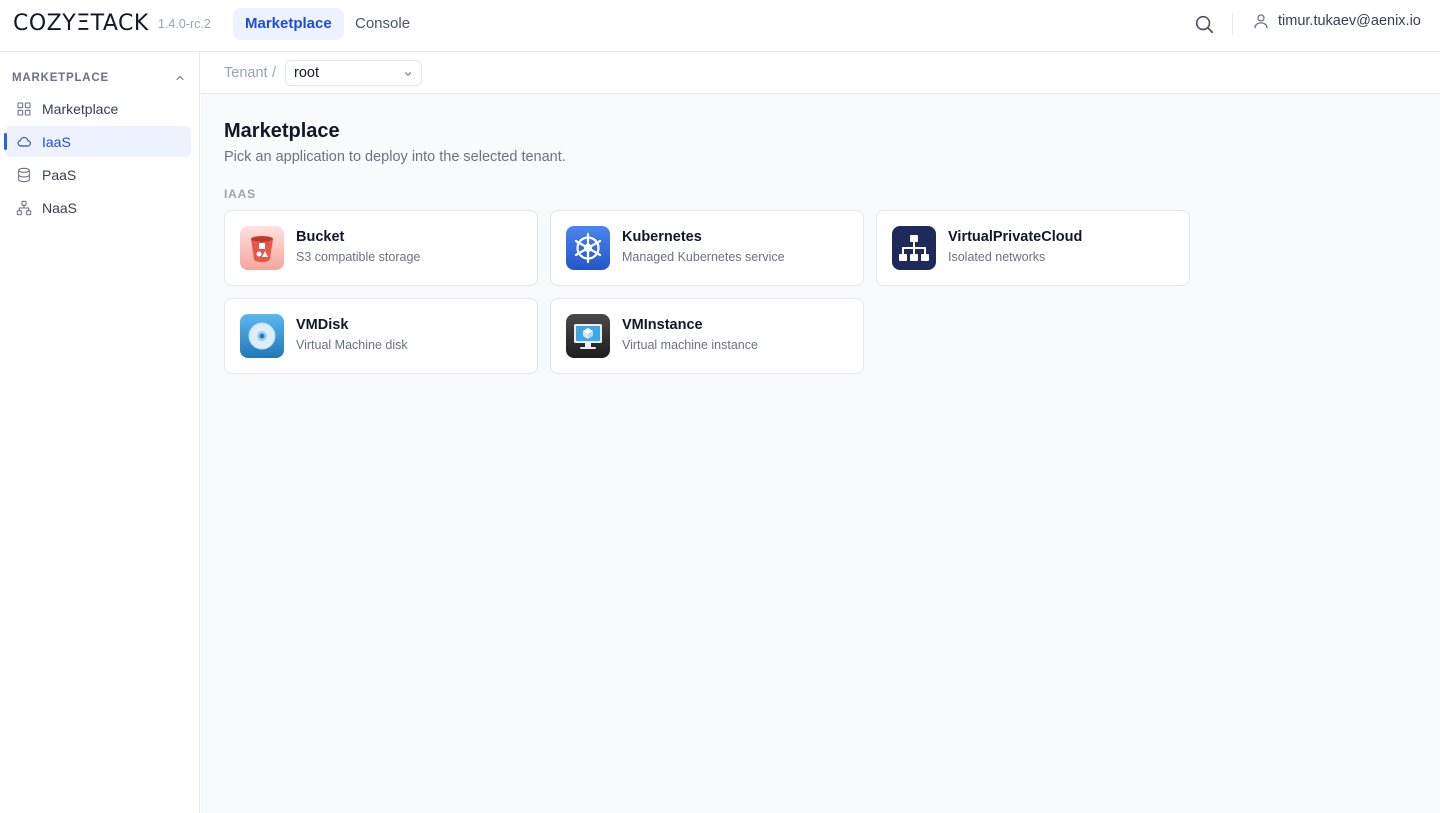 Image resolution: width=1440 pixels, height=813 pixels. What do you see at coordinates (24, 207) in the screenshot?
I see `network-icon` at bounding box center [24, 207].